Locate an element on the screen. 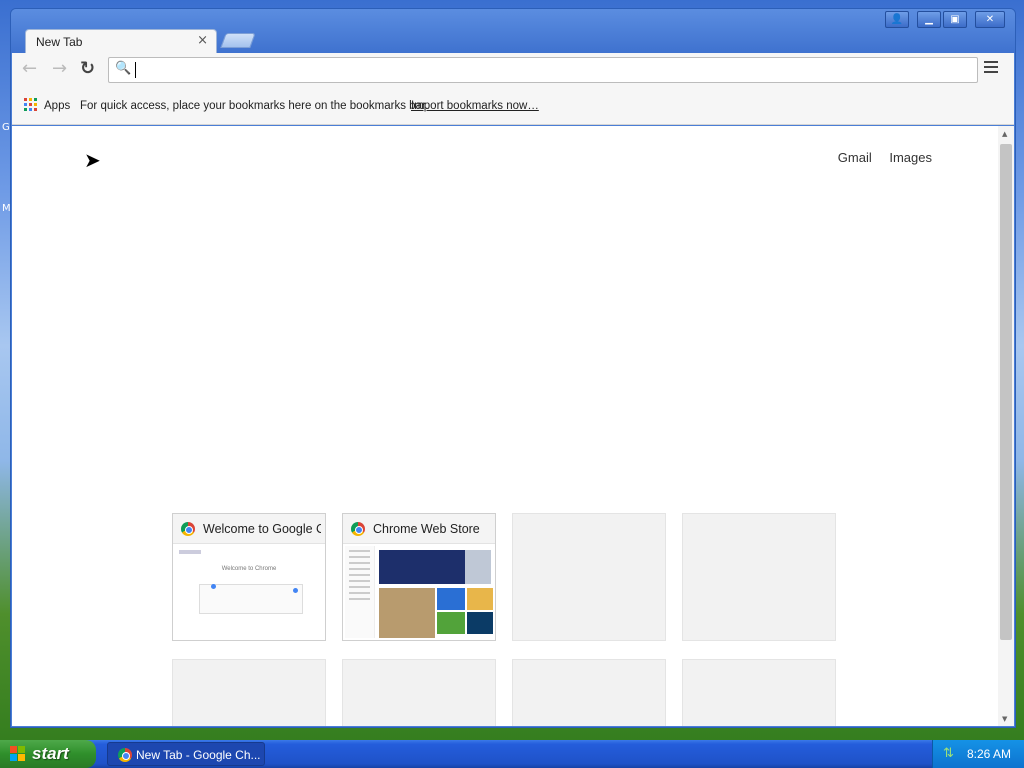 Image resolution: width=1024 pixels, height=768 pixels. tab-close-icon: × is located at coordinates (202, 40).